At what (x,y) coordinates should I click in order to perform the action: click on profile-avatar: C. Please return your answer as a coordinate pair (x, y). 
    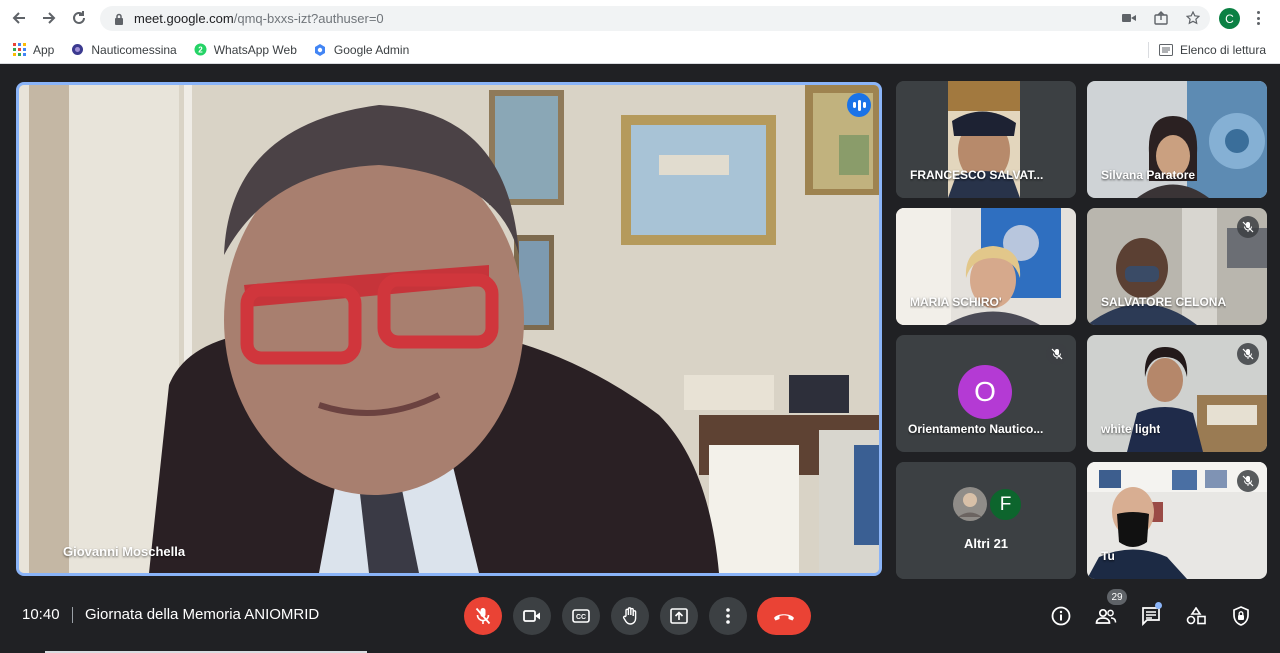
    Looking at the image, I should click on (1229, 18).